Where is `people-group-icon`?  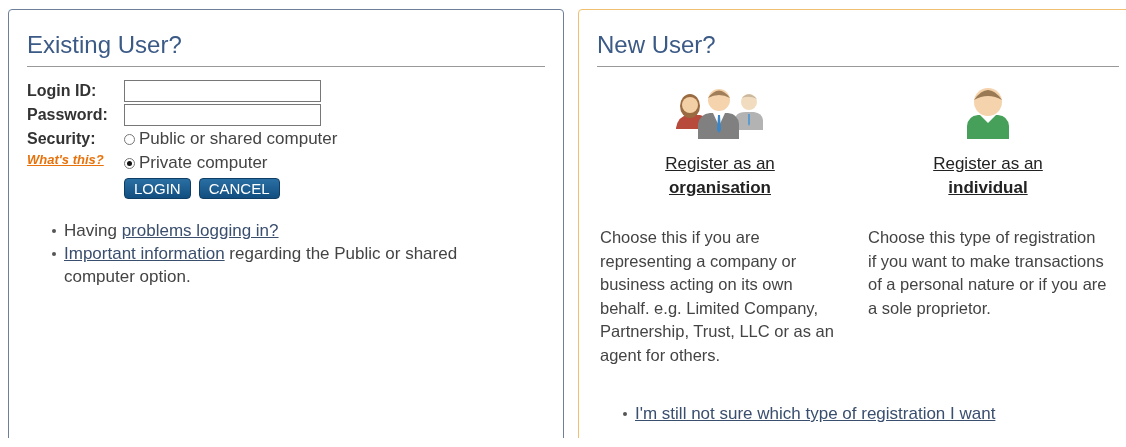 people-group-icon is located at coordinates (720, 113).